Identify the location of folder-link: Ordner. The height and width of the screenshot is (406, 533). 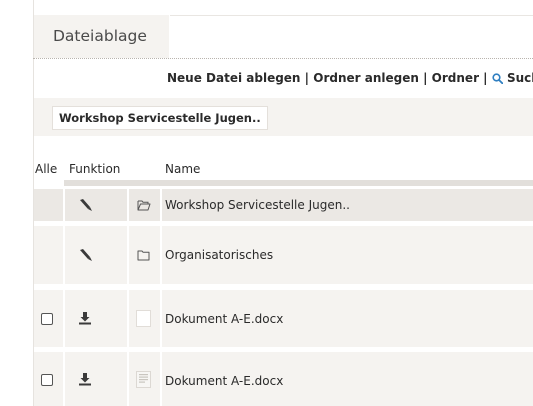
(455, 78).